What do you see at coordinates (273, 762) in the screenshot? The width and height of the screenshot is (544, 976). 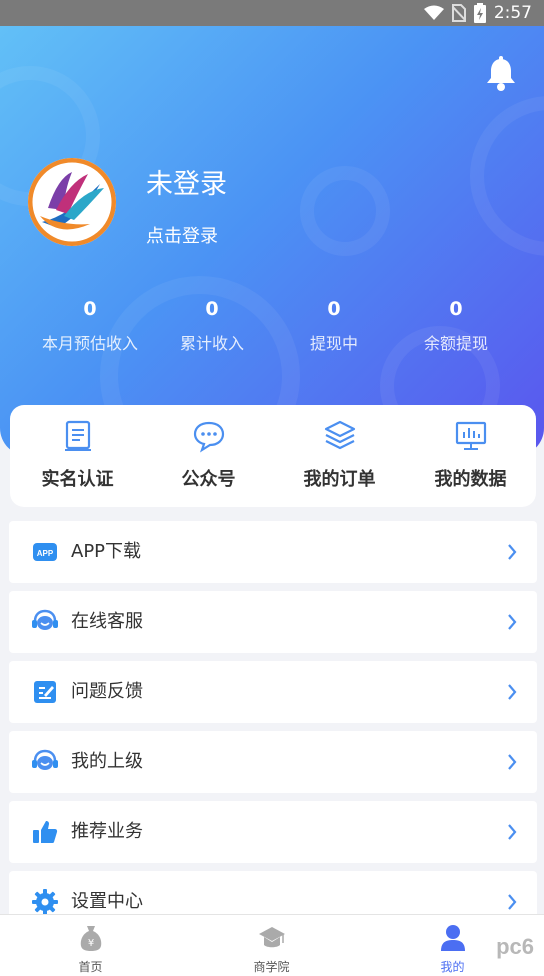 I see `menu-my-superior: 我的上级` at bounding box center [273, 762].